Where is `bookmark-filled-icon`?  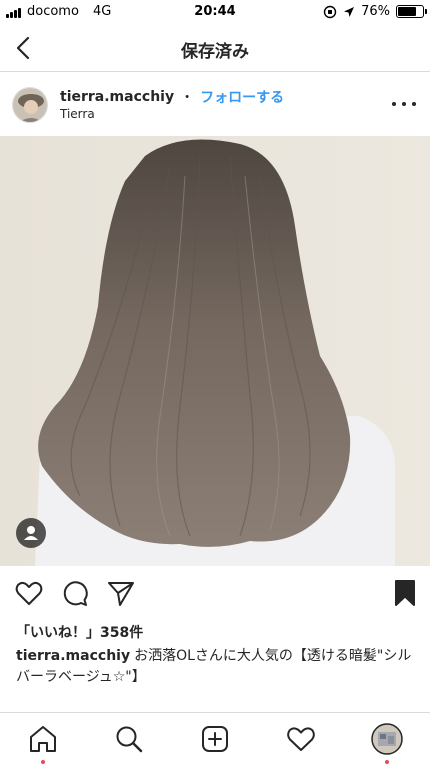
bookmark-filled-icon is located at coordinates (405, 593).